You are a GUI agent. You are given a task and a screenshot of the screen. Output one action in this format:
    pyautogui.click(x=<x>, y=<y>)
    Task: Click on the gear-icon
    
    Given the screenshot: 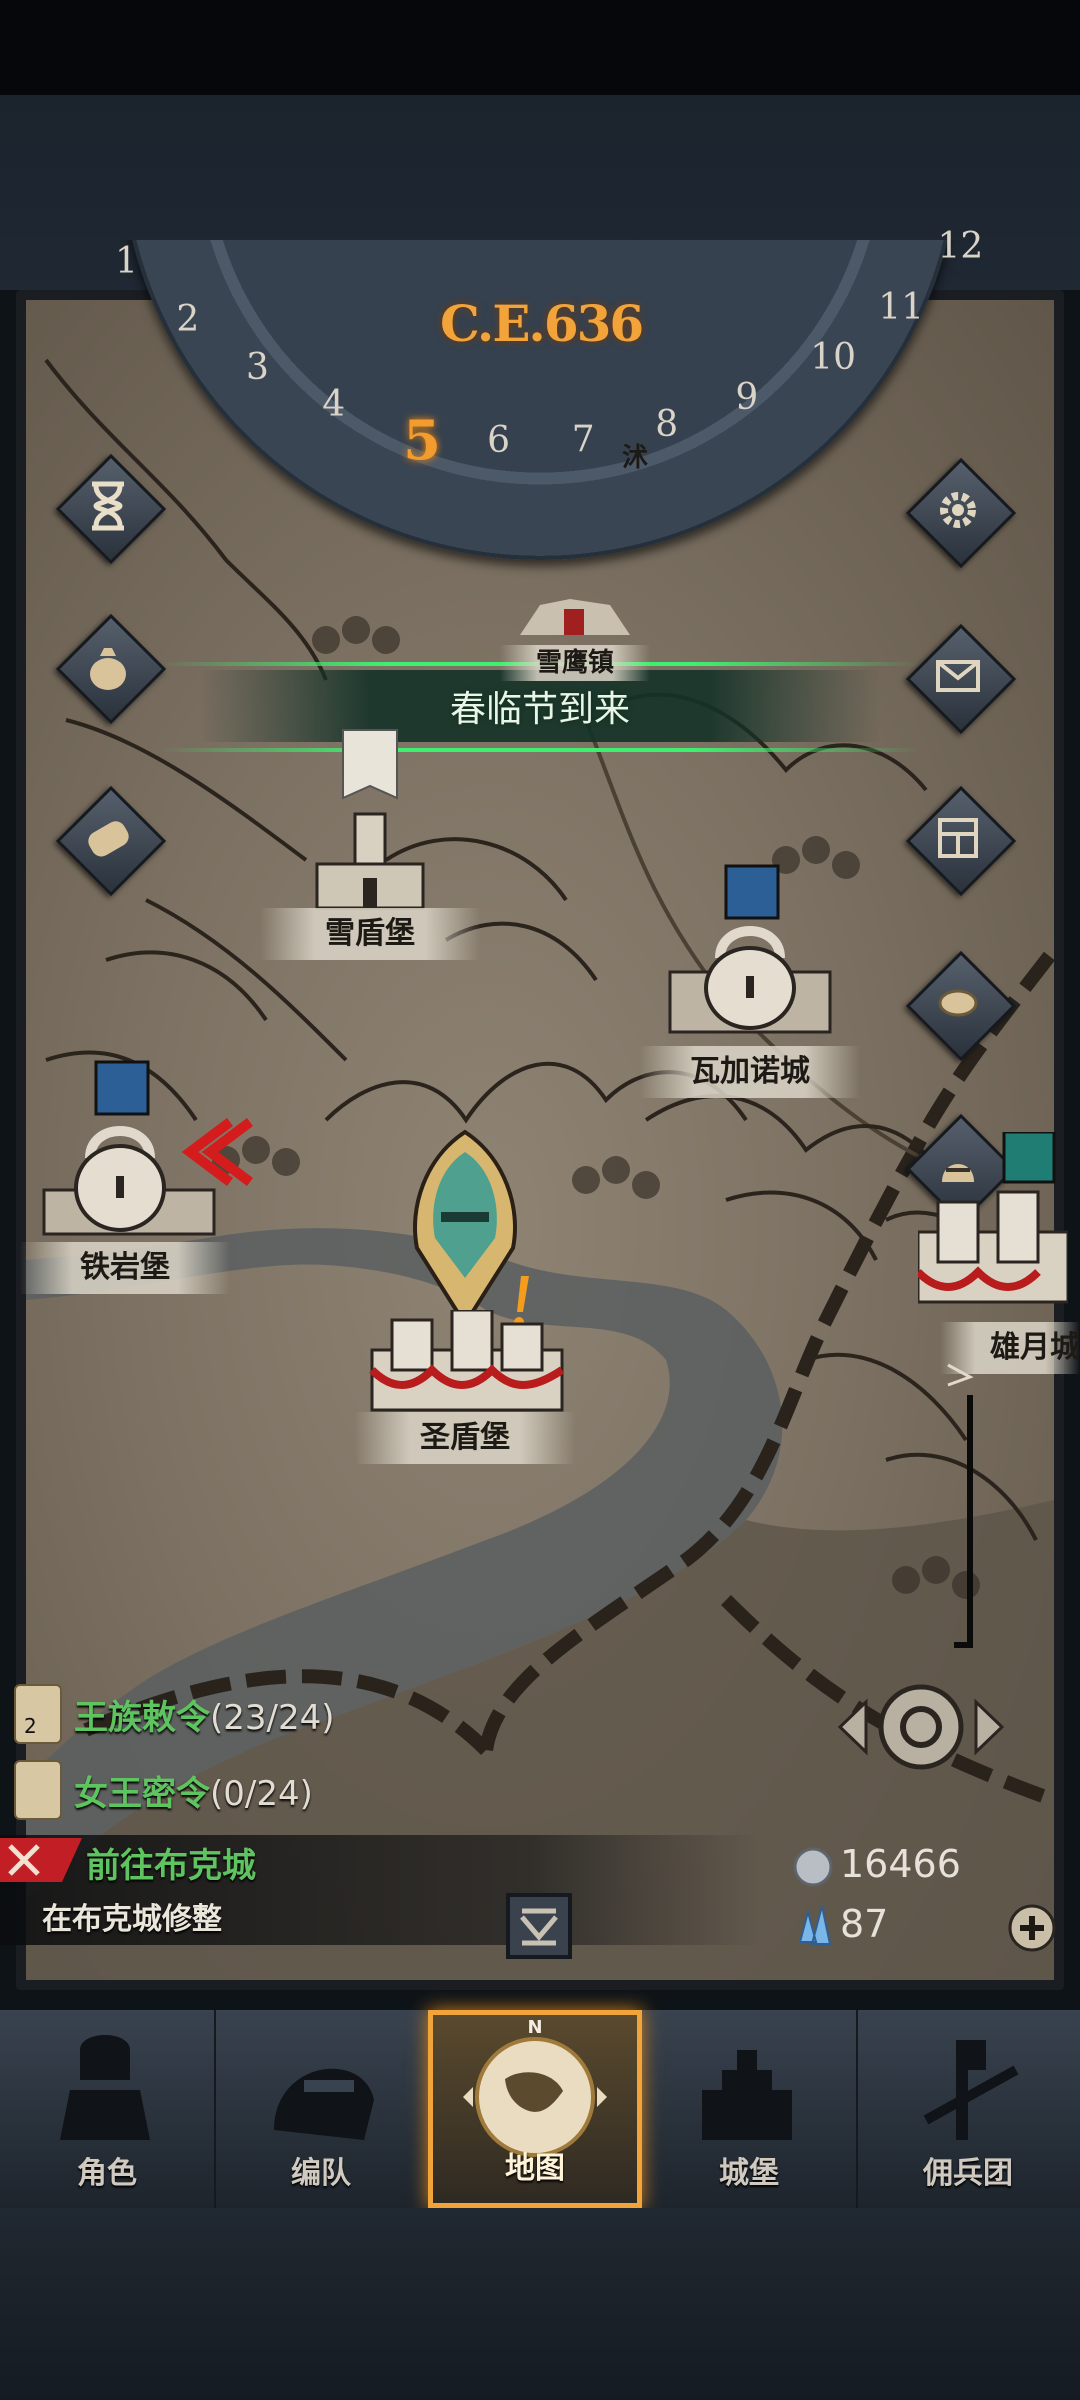 What is the action you would take?
    pyautogui.click(x=958, y=510)
    